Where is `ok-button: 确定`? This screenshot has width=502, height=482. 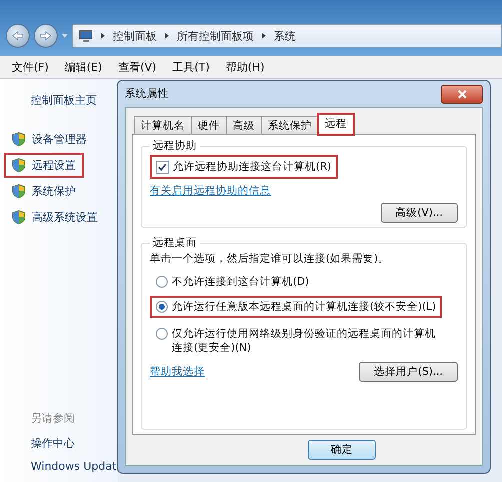
ok-button: 确定 is located at coordinates (342, 450).